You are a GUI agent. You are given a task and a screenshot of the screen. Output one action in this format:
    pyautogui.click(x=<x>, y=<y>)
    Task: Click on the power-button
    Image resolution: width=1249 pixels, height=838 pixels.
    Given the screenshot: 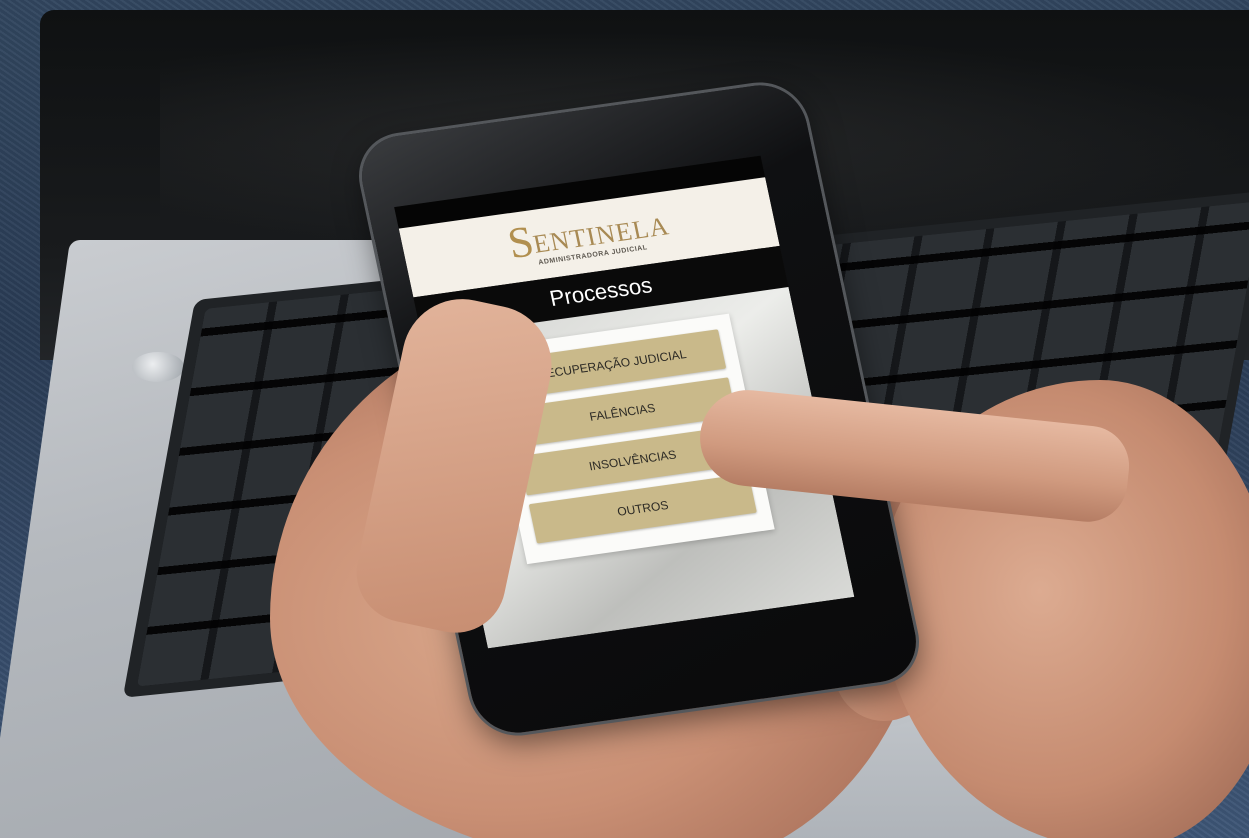 What is the action you would take?
    pyautogui.click(x=158, y=367)
    